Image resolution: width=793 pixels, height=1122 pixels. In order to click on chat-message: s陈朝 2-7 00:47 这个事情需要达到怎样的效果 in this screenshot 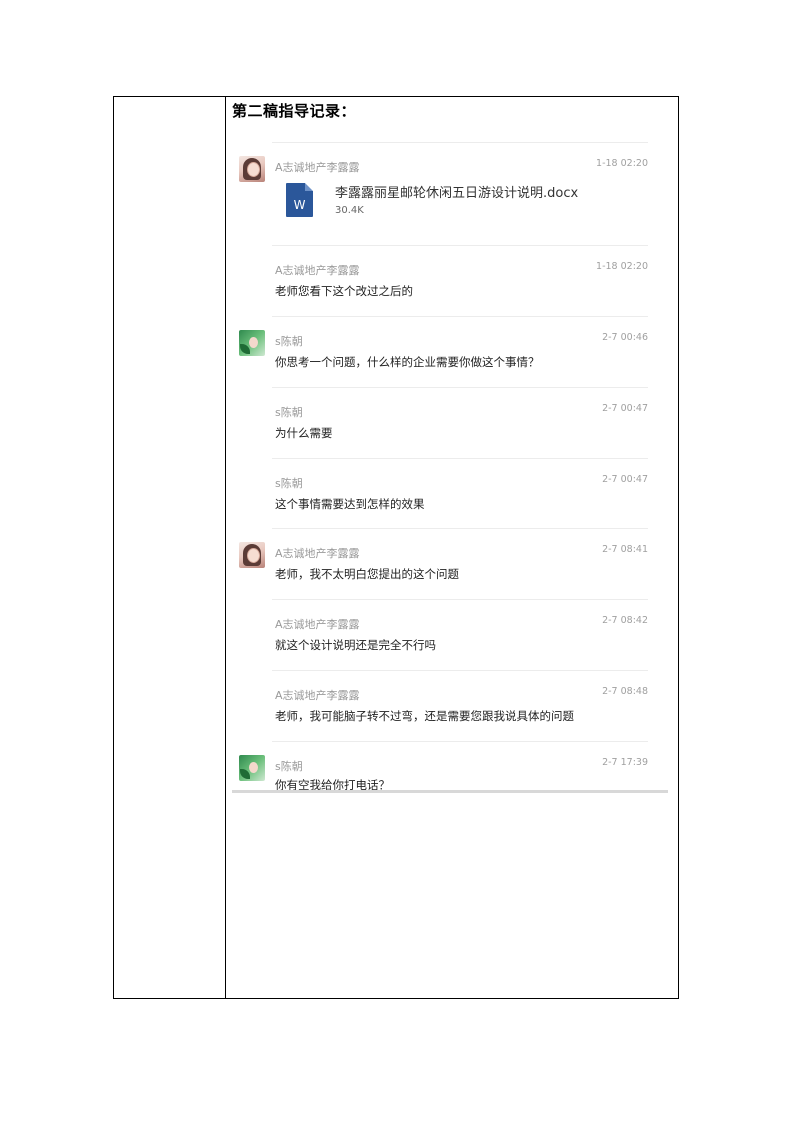, I will do `click(450, 493)`.